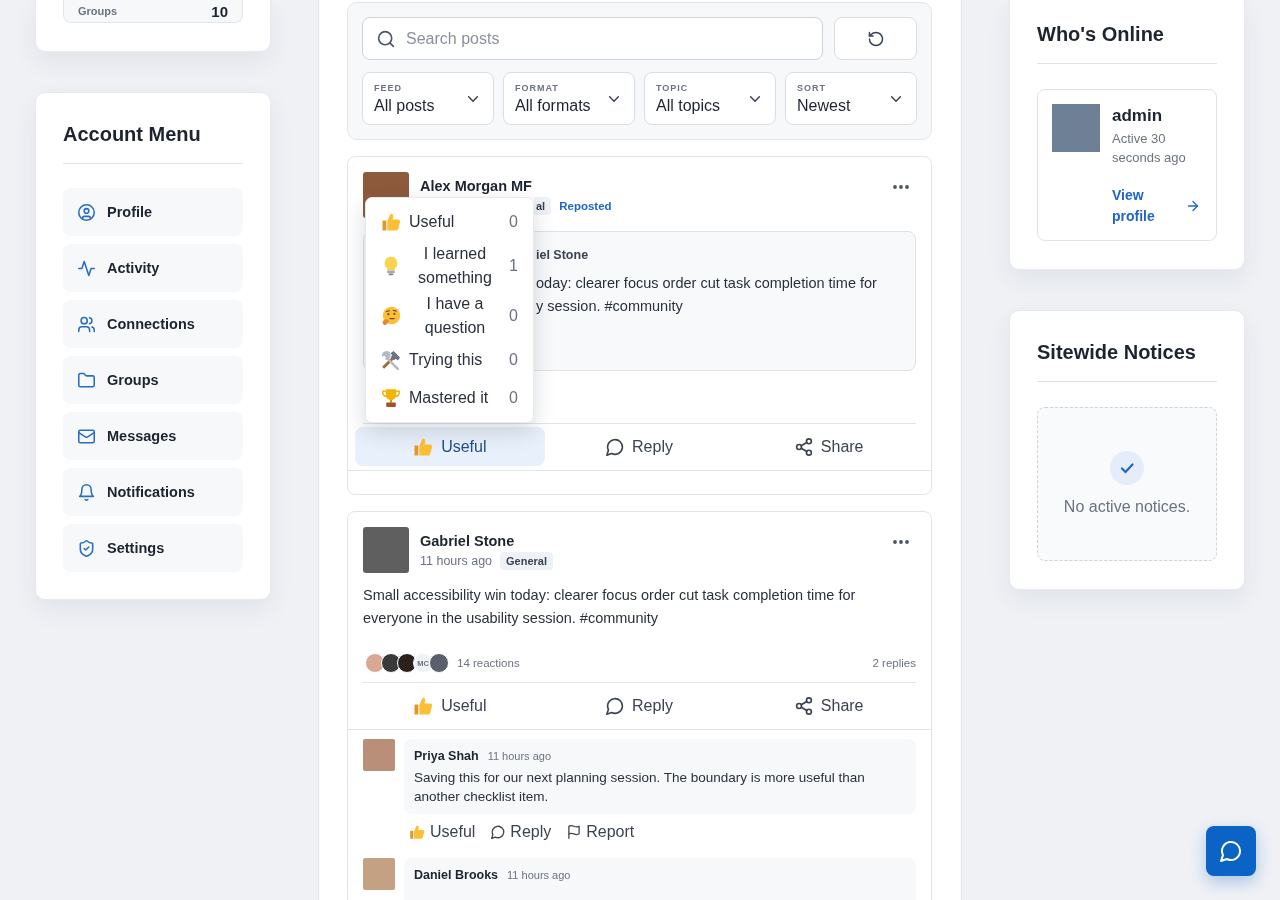  Describe the element at coordinates (391, 360) in the screenshot. I see `hammer-wrench-icon` at that location.